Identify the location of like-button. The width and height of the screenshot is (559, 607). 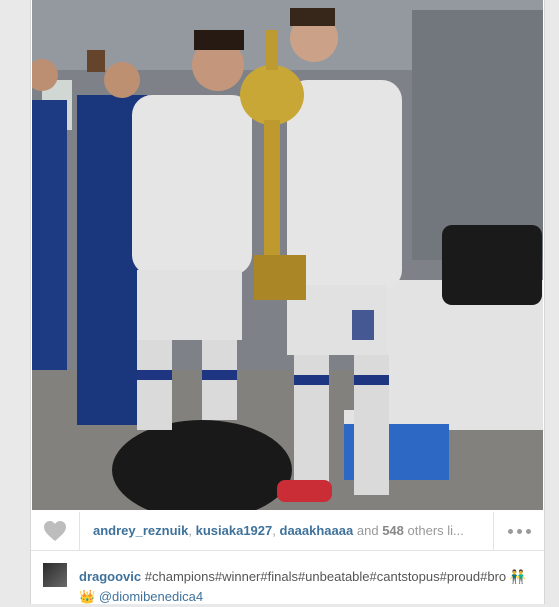
(55, 531).